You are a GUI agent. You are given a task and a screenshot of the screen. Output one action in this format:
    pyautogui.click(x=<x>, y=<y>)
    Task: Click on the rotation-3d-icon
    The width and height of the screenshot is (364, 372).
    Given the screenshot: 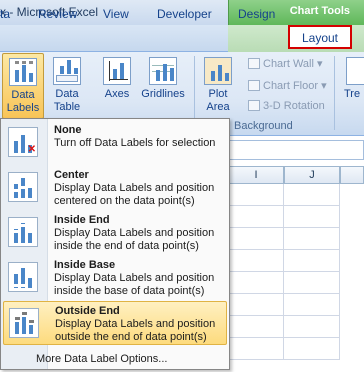 What is the action you would take?
    pyautogui.click(x=254, y=105)
    